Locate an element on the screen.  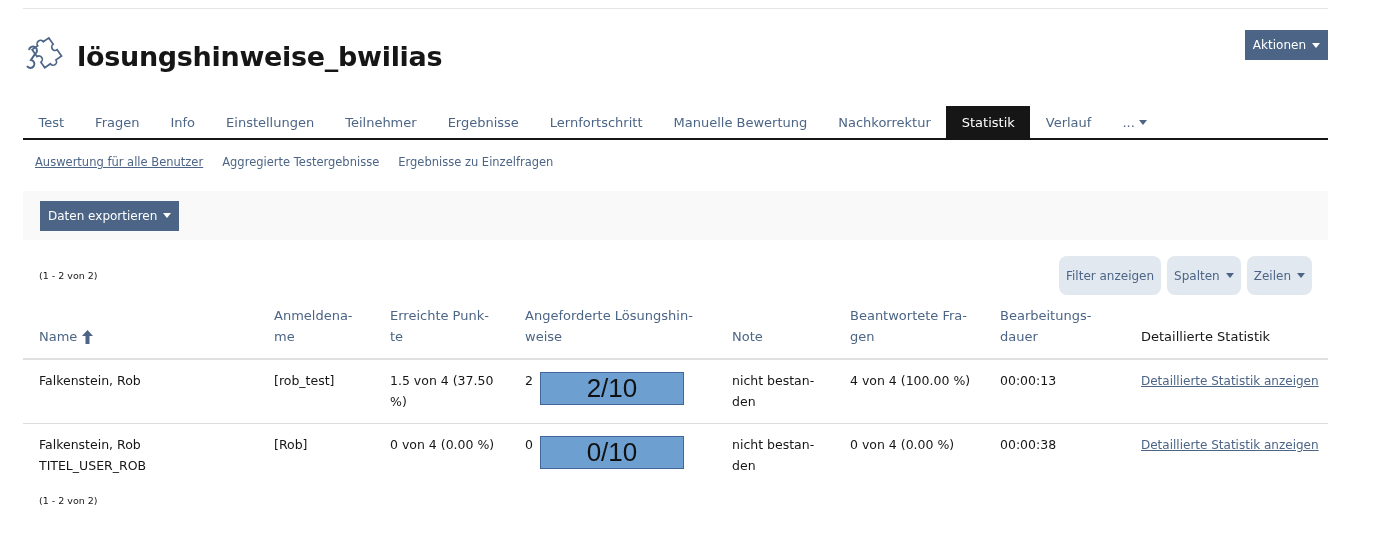
tab: Nachkorrektur is located at coordinates (884, 122).